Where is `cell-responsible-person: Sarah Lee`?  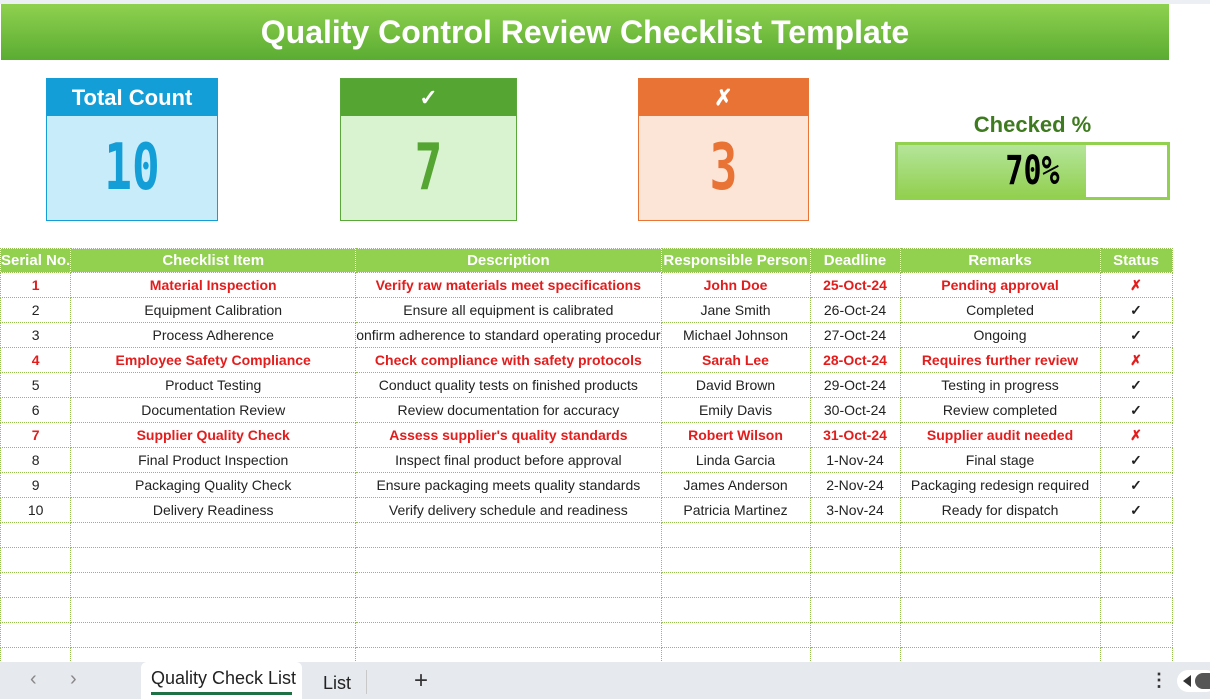
cell-responsible-person: Sarah Lee is located at coordinates (735, 360).